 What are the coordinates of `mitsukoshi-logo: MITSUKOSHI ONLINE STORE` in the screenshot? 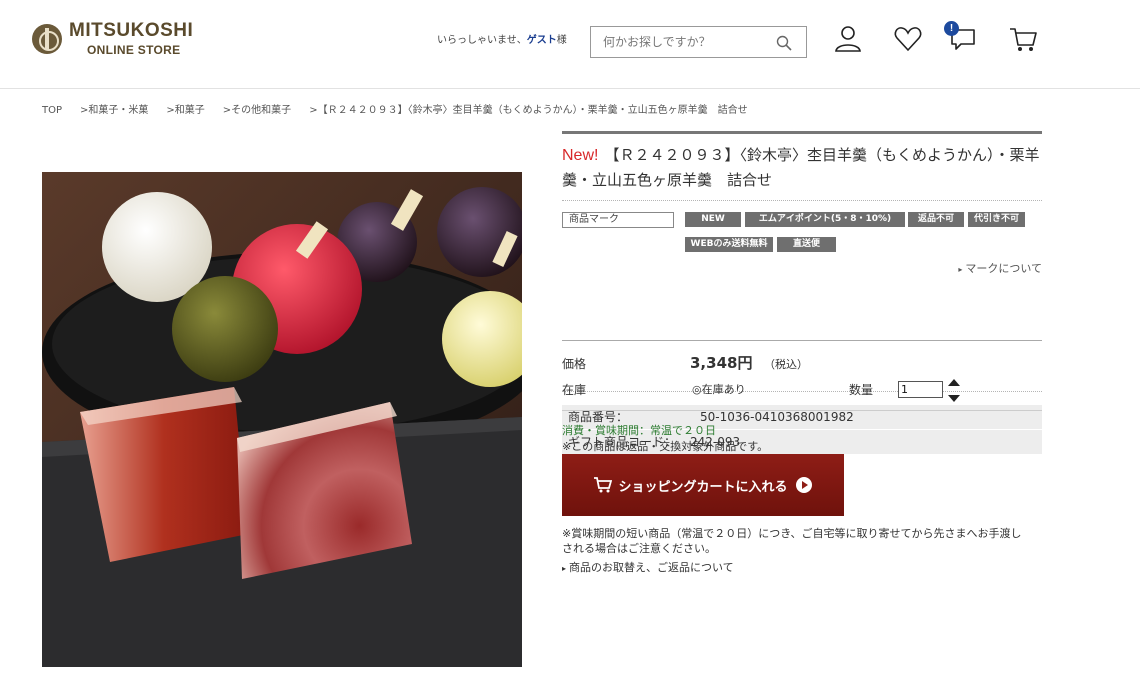 It's located at (112, 38).